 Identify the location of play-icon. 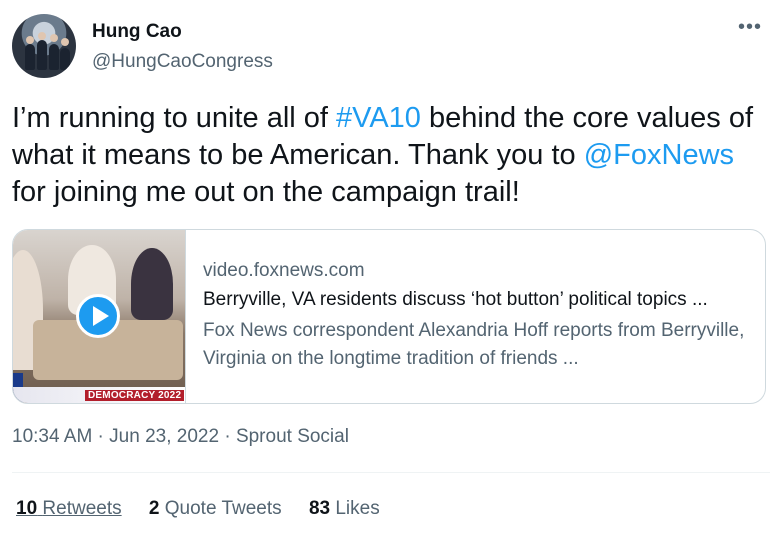
(98, 316).